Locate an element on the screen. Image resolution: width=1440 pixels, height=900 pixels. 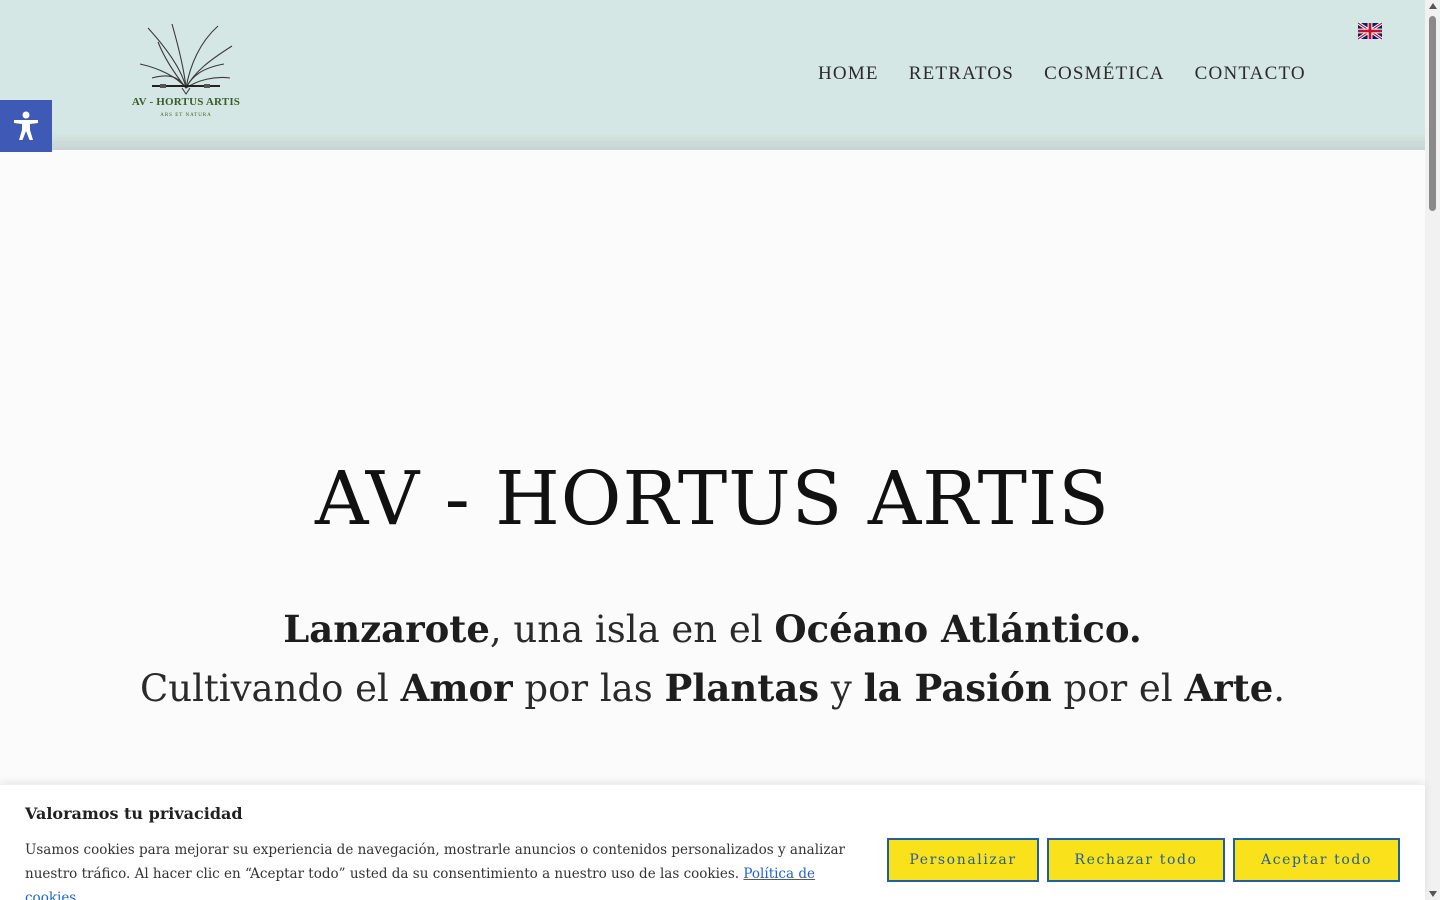
main-nav: HOME RETRATOS COSMÉTICA CONTACTO is located at coordinates (1062, 74).